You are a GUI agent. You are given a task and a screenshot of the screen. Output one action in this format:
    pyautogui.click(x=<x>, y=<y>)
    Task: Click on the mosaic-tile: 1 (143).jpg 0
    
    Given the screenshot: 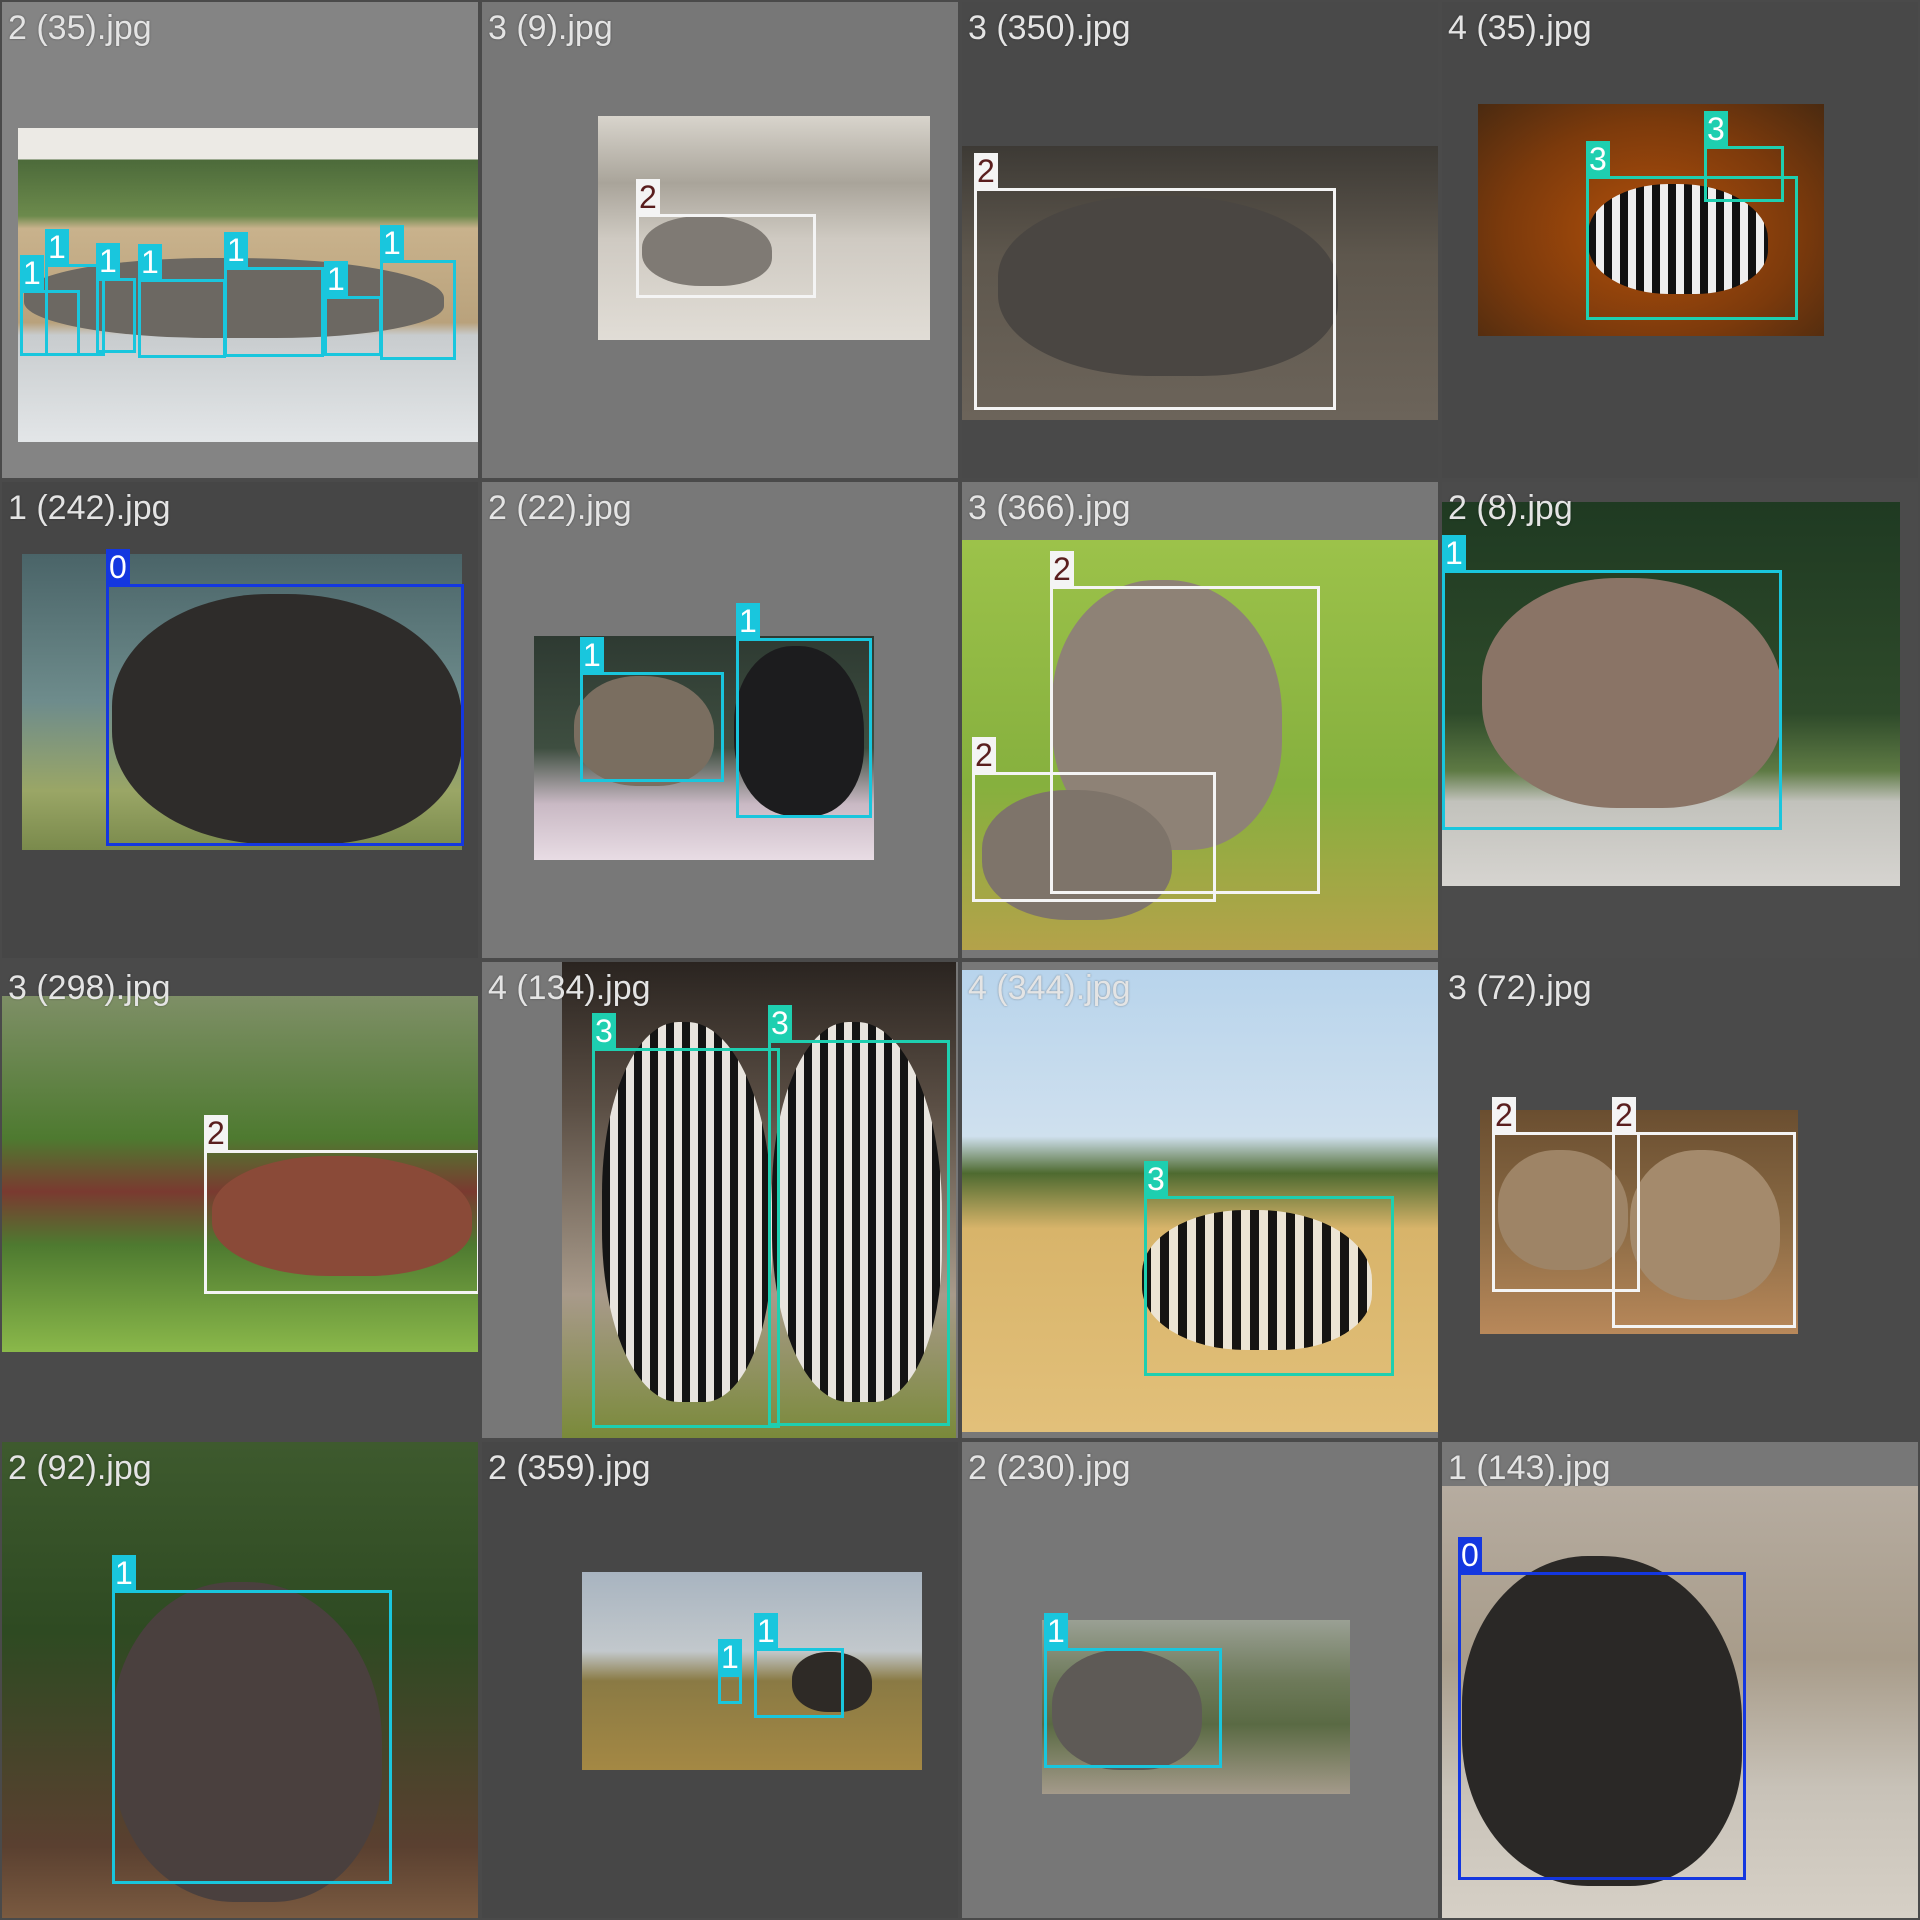 What is the action you would take?
    pyautogui.click(x=1680, y=1680)
    